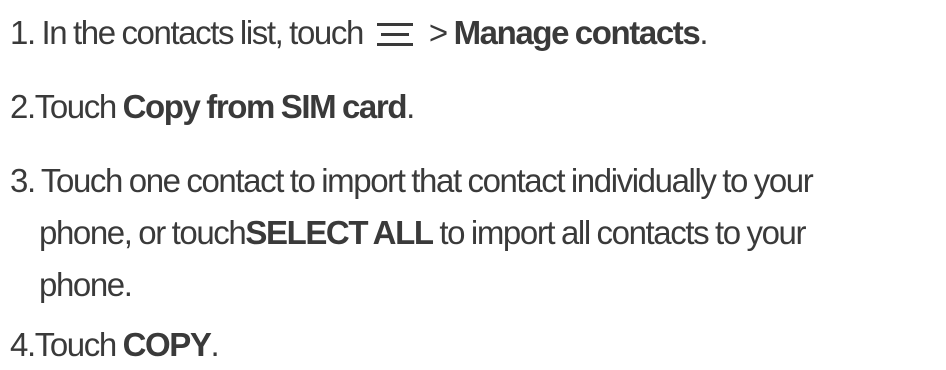 This screenshot has width=946, height=370. What do you see at coordinates (23, 32) in the screenshot?
I see `step-1-number: 1.` at bounding box center [23, 32].